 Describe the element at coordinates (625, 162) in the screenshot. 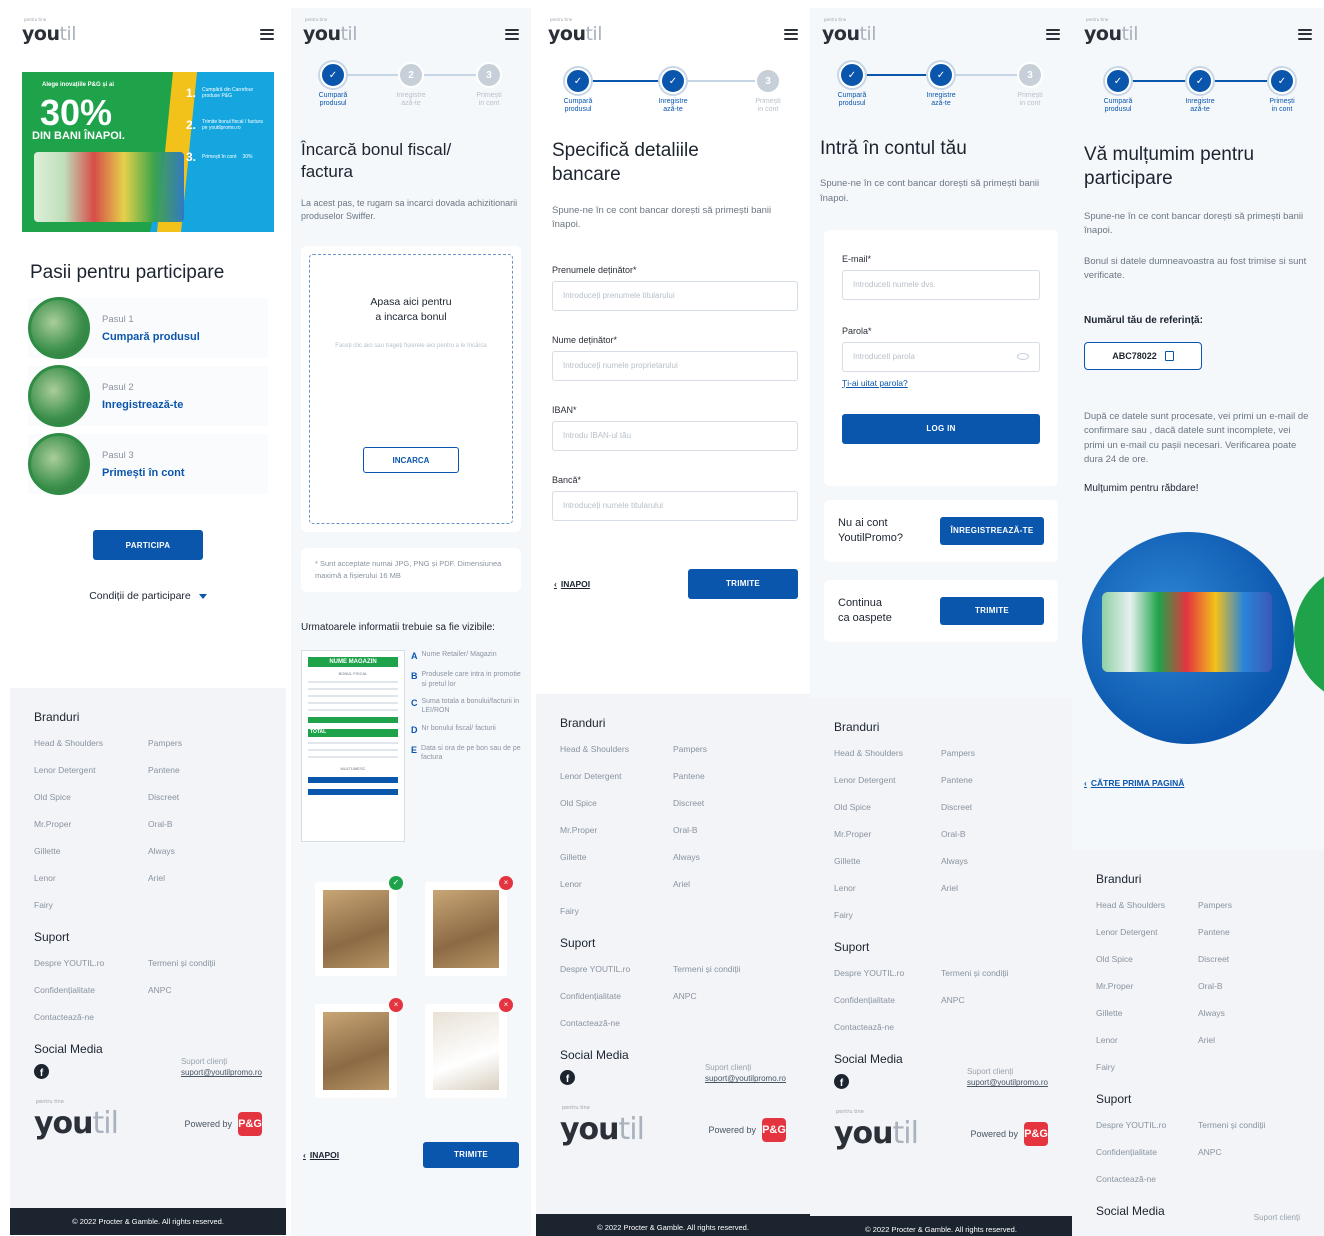

I see `page-title: Specifică detaliile bancare` at that location.